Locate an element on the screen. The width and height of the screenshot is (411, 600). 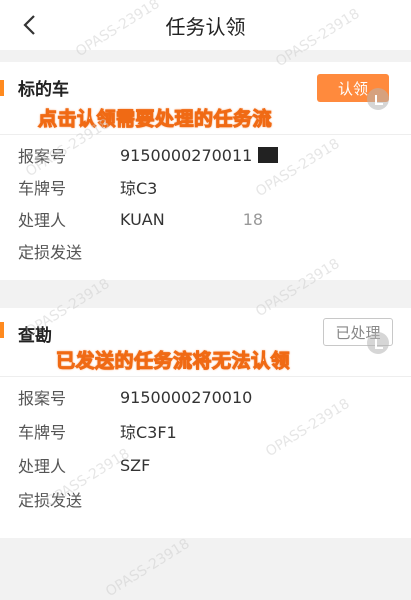
field-value: 9150000270010 is located at coordinates (186, 397).